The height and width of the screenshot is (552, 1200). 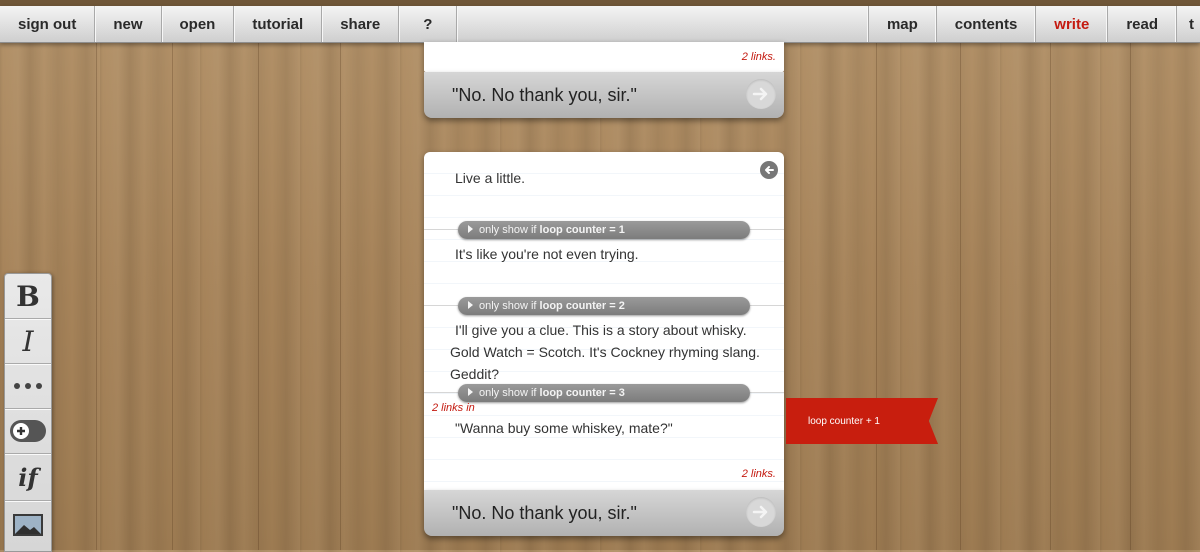 What do you see at coordinates (28, 341) in the screenshot?
I see `italic-button: I` at bounding box center [28, 341].